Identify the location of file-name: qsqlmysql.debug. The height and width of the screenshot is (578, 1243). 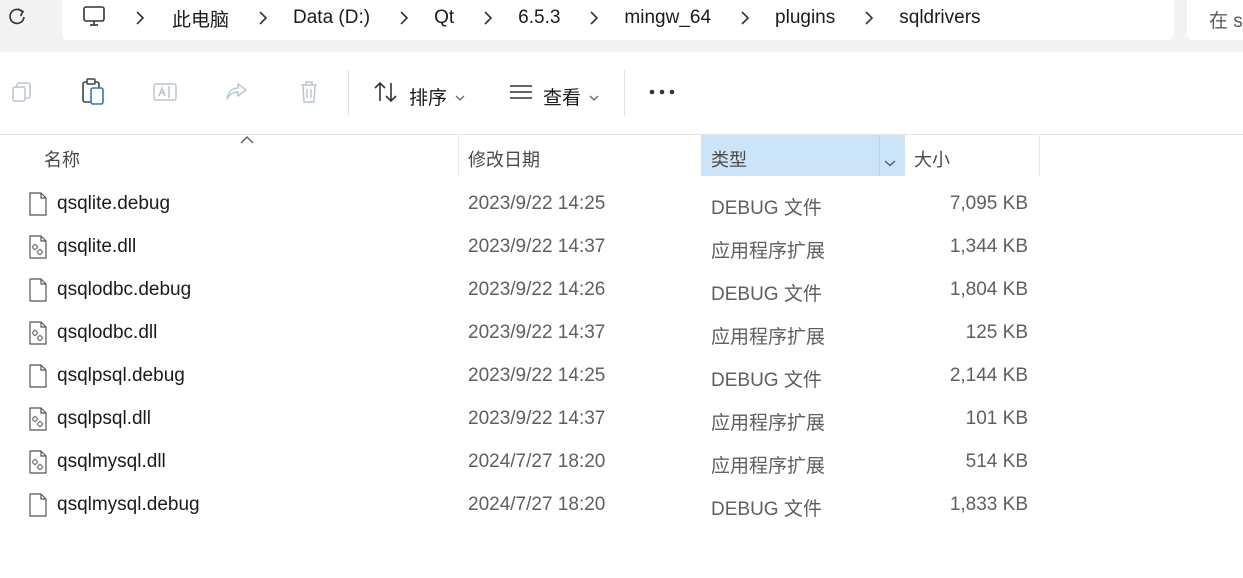
(128, 505).